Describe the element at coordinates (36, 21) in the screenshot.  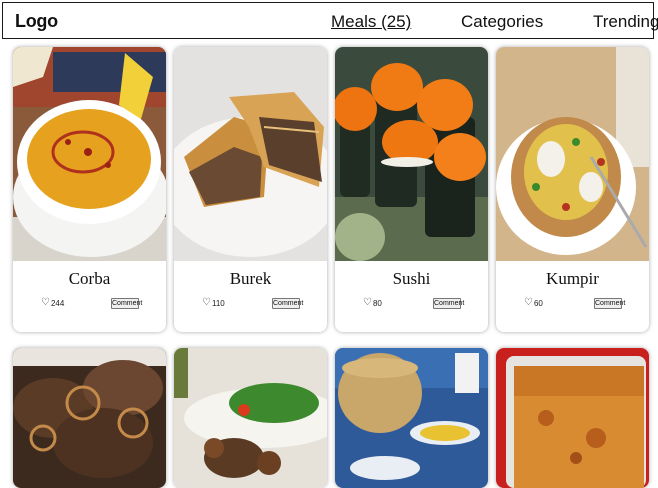
I see `logo: Logo` at that location.